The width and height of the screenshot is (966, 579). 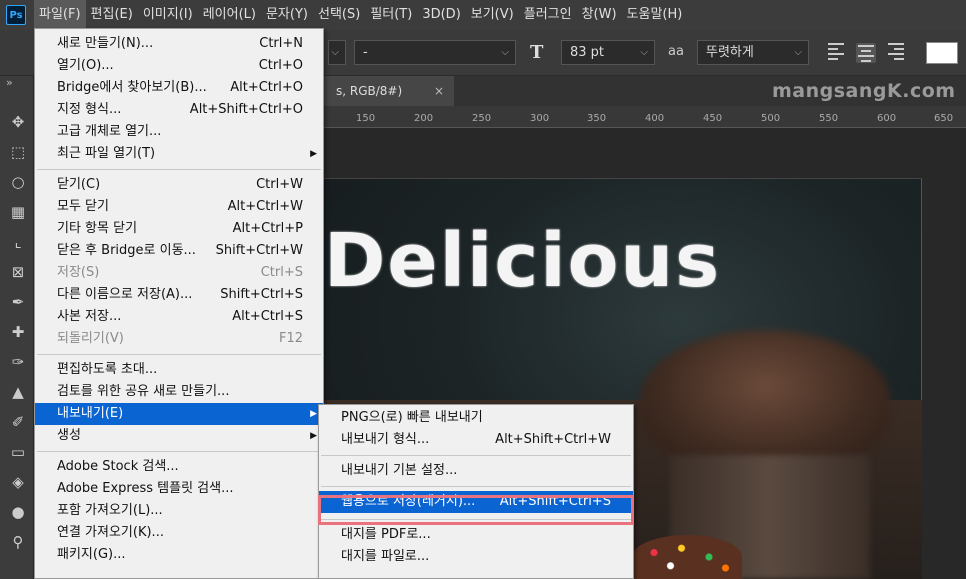 What do you see at coordinates (18, 452) in the screenshot?
I see `eraser-icon: ▭` at bounding box center [18, 452].